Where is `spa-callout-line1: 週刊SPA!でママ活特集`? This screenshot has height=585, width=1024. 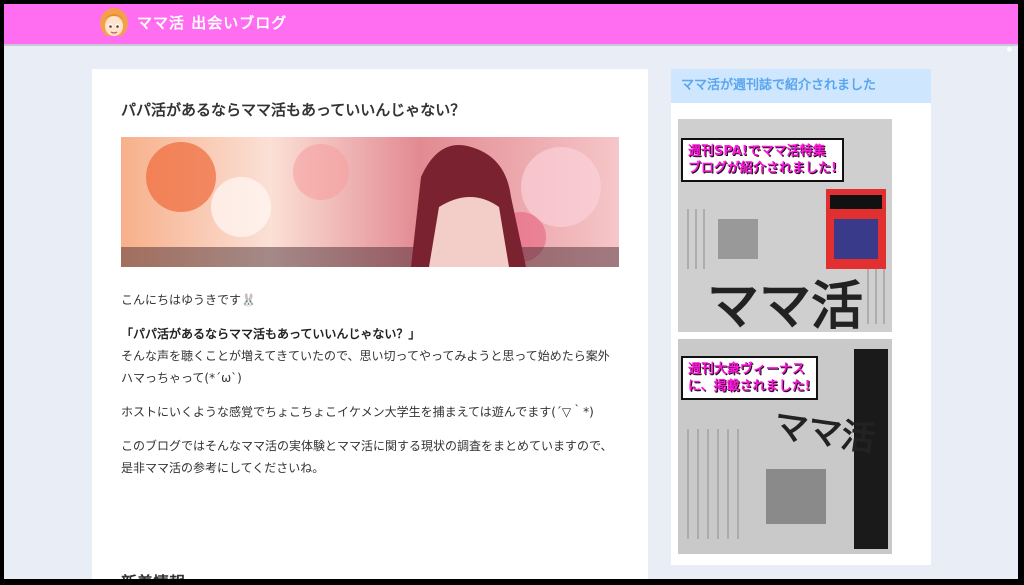 spa-callout-line1: 週刊SPA!でママ活特集 is located at coordinates (757, 151).